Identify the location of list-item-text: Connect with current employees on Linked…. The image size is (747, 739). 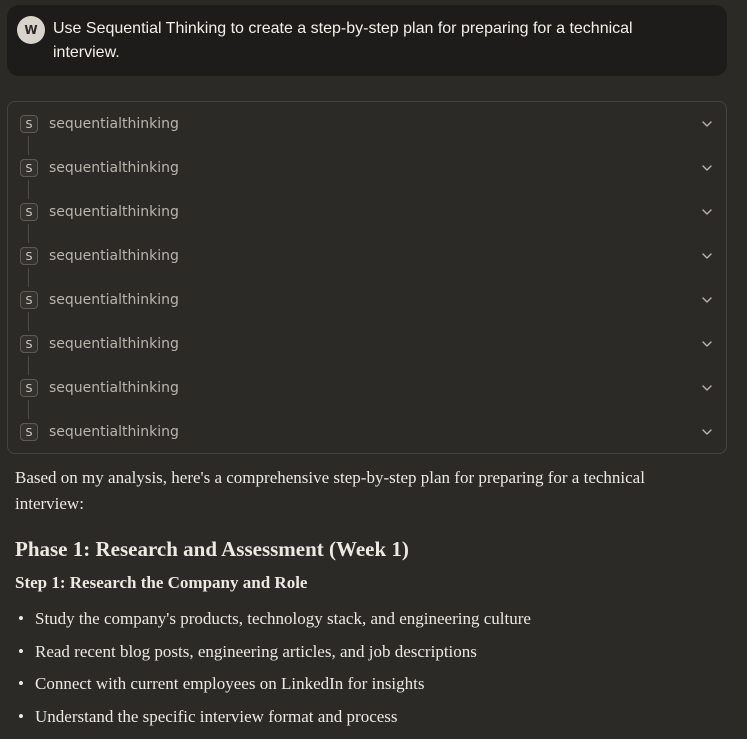
(230, 683).